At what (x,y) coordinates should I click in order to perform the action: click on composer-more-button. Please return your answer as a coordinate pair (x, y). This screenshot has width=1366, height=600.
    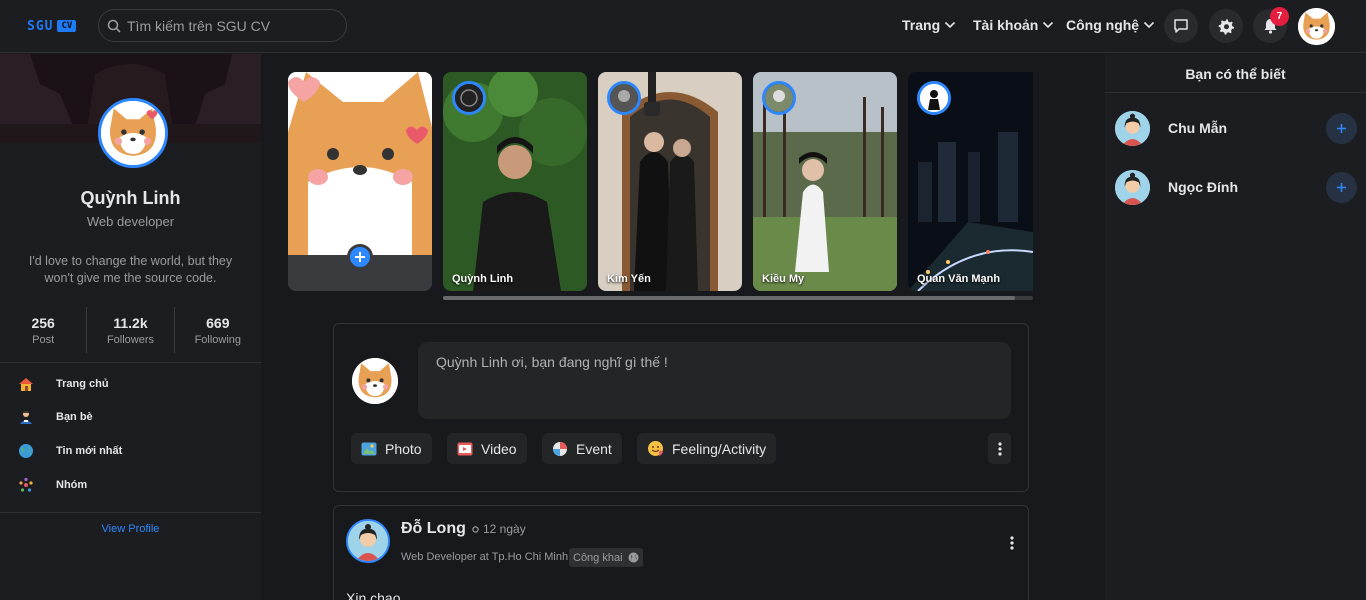
    Looking at the image, I should click on (999, 448).